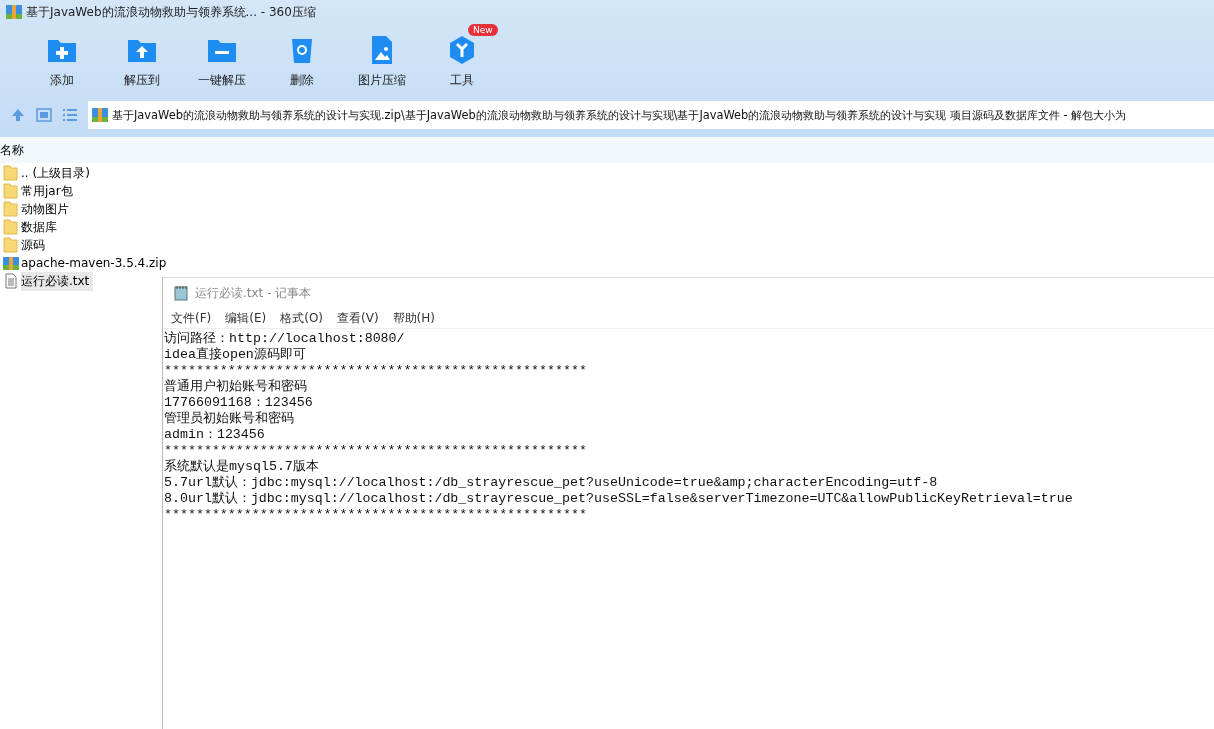  I want to click on file-name: .. (上级目录), so click(57, 173).